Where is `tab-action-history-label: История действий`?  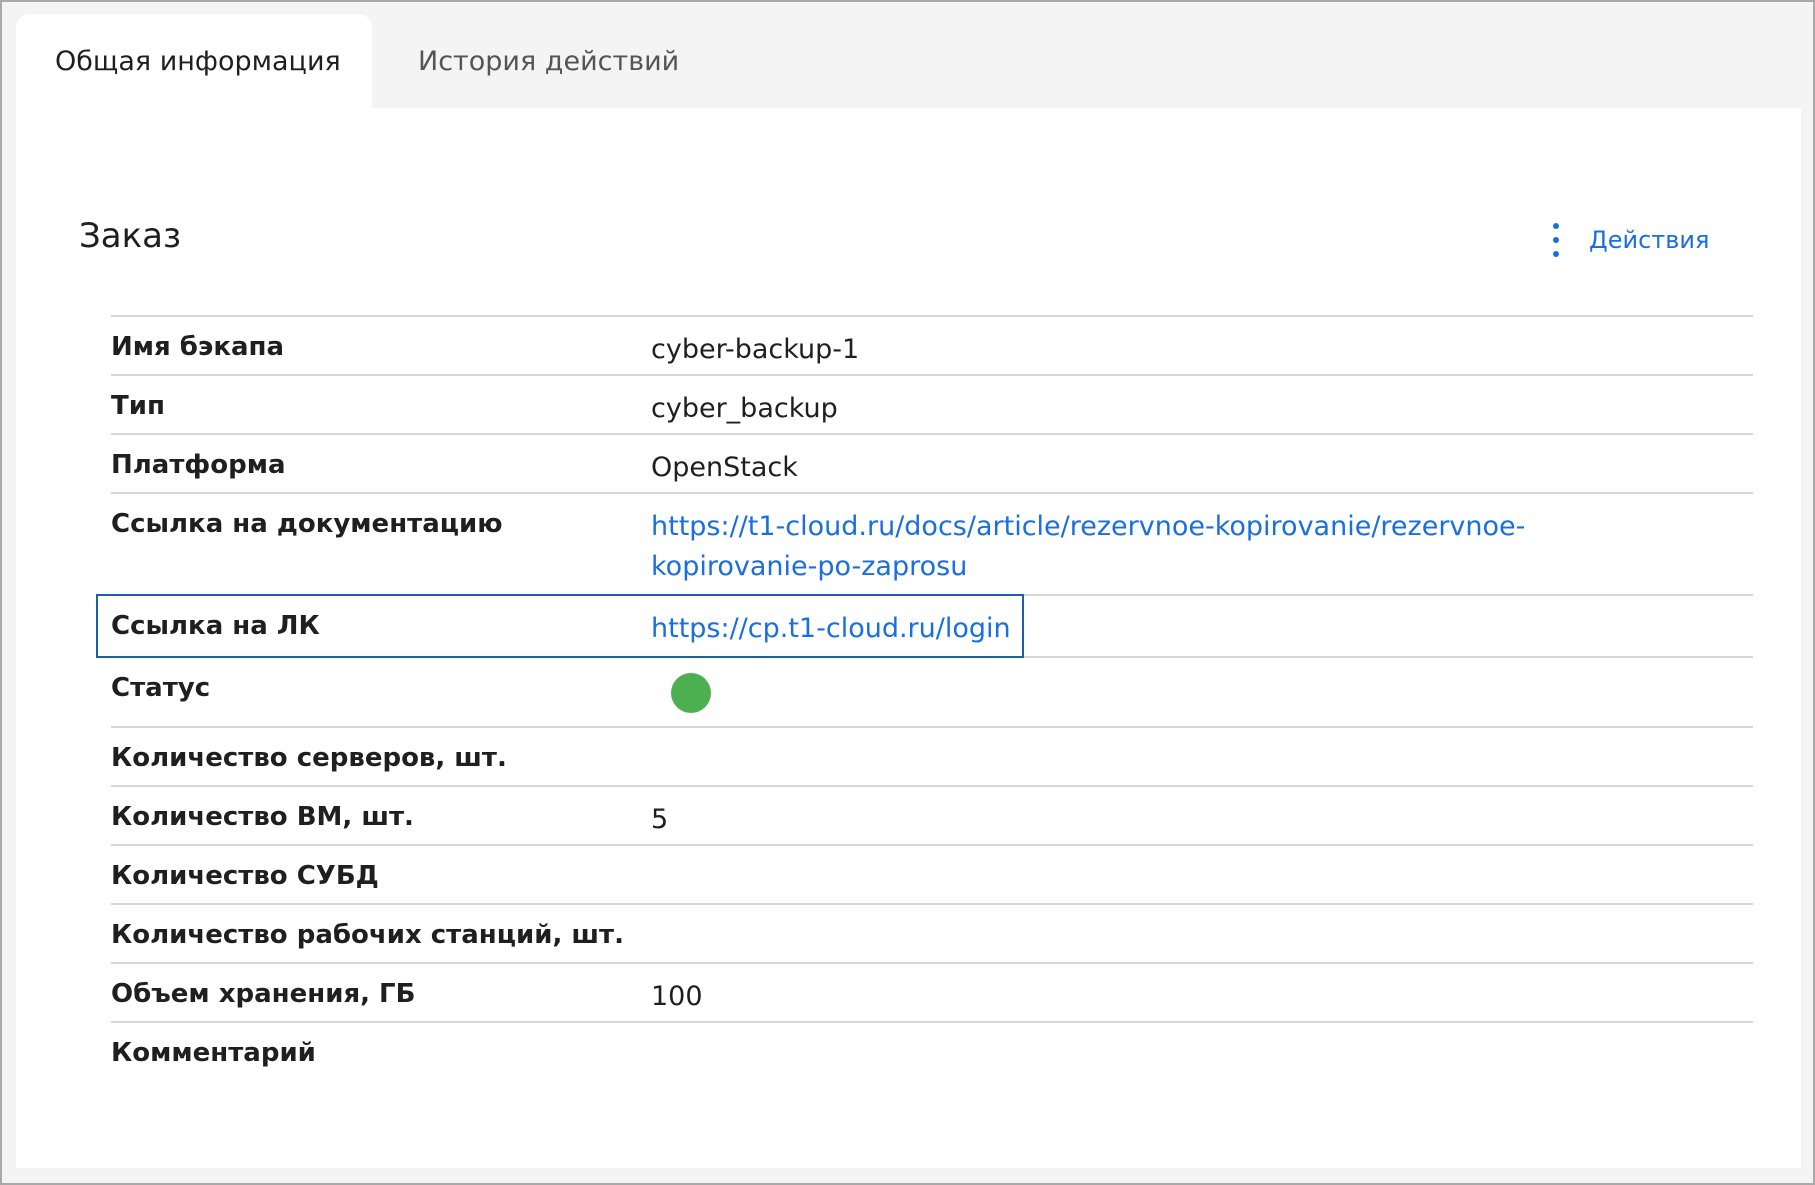 tab-action-history-label: История действий is located at coordinates (549, 61).